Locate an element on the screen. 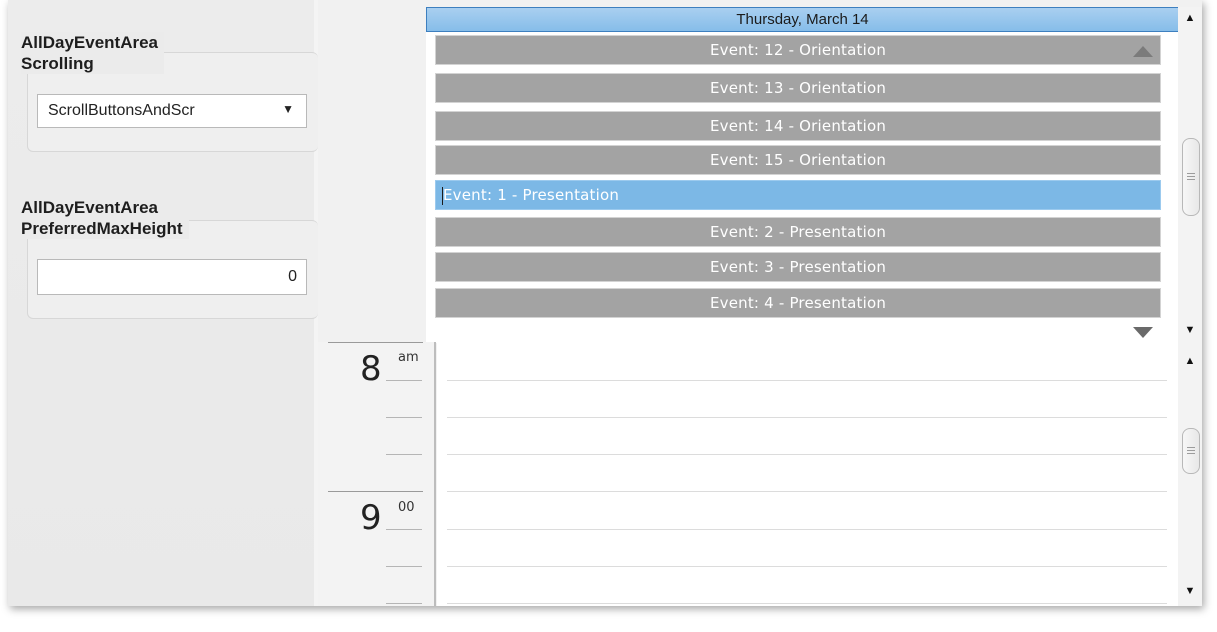 The height and width of the screenshot is (632, 1217). max-height-value: 0 is located at coordinates (292, 276).